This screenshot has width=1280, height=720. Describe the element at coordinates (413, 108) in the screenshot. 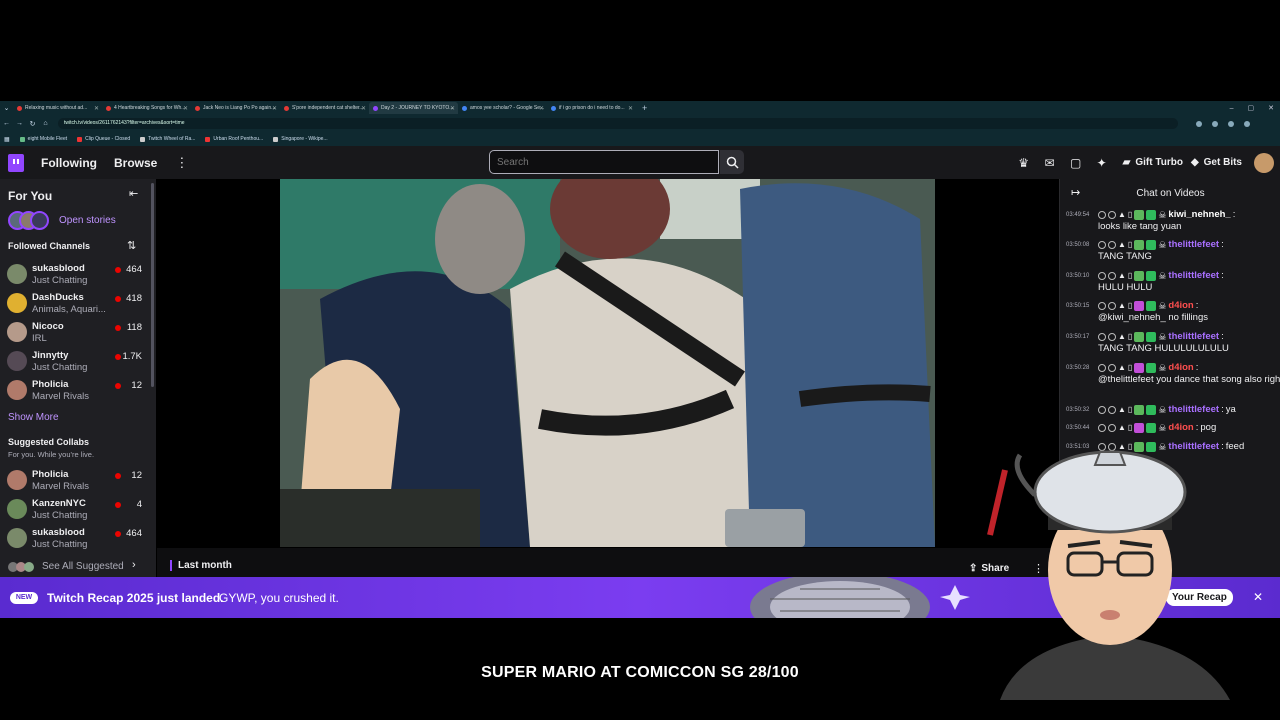

I see `browser-tab: Day 2 - JOURNEY TO KYOTO... ✕` at that location.